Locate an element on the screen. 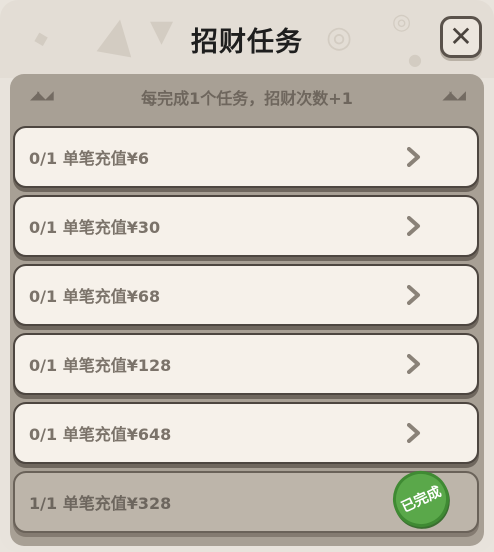  reward-banner: ◢◣◢ 每完成1个任务，招财次数+1 ◢◣◢ is located at coordinates (247, 97).